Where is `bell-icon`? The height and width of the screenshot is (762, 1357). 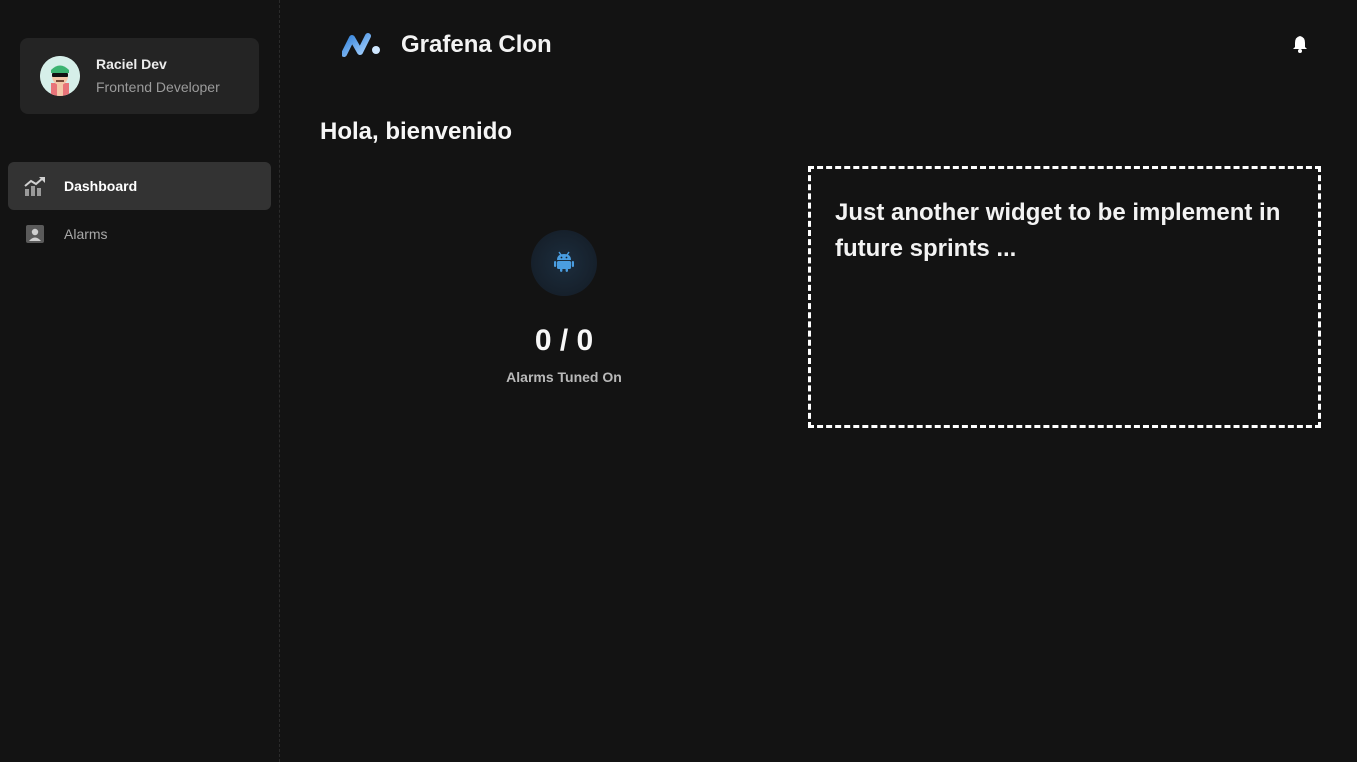
bell-icon is located at coordinates (1300, 44).